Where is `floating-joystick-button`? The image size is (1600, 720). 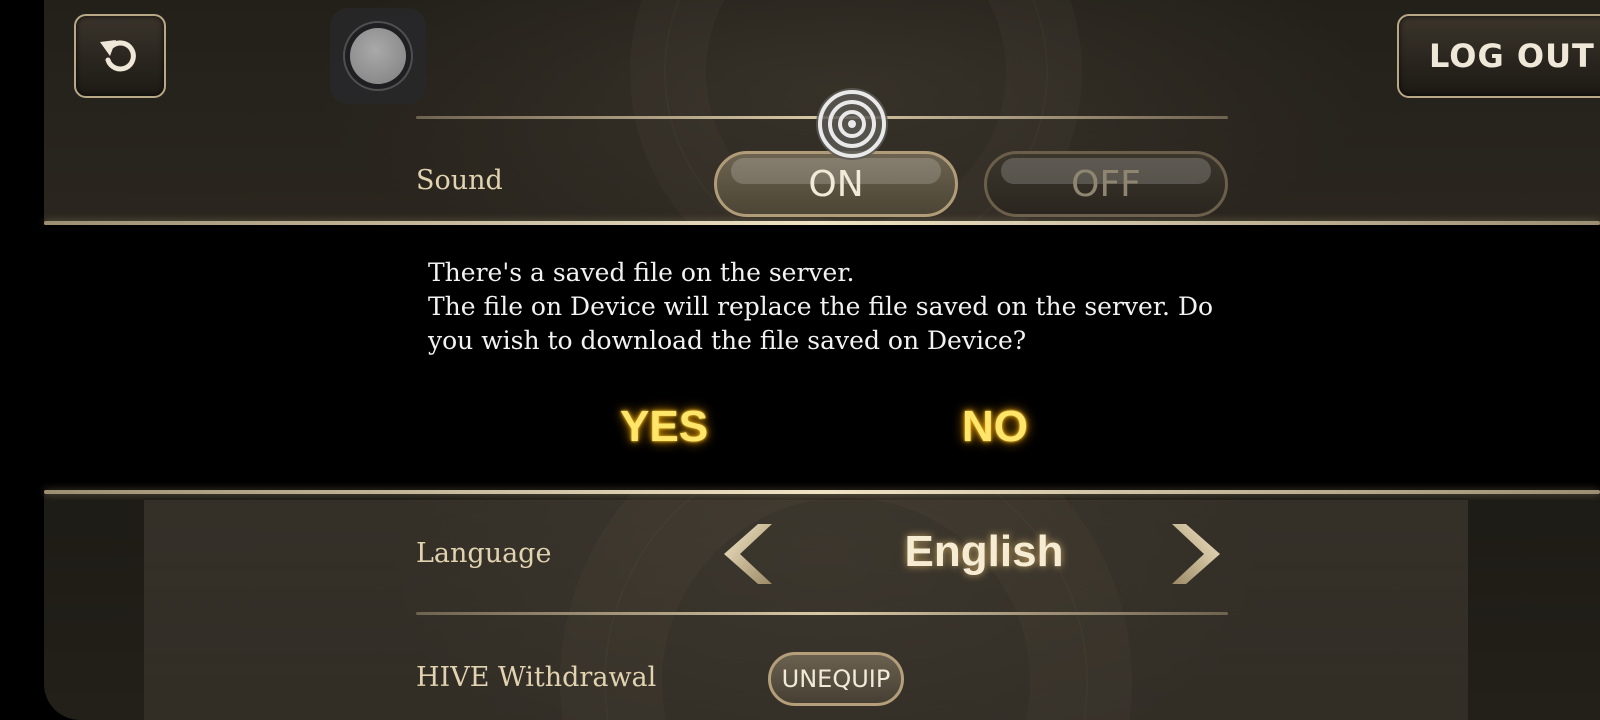 floating-joystick-button is located at coordinates (378, 56).